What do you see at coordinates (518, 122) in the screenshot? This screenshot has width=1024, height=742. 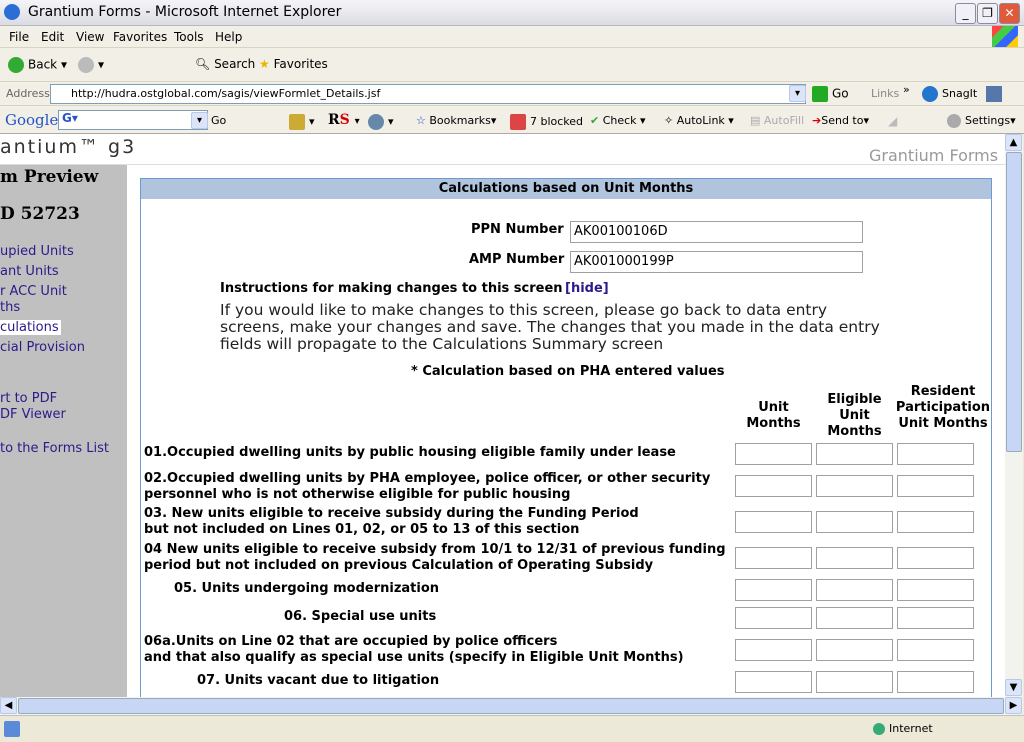 I see `blocked-icon` at bounding box center [518, 122].